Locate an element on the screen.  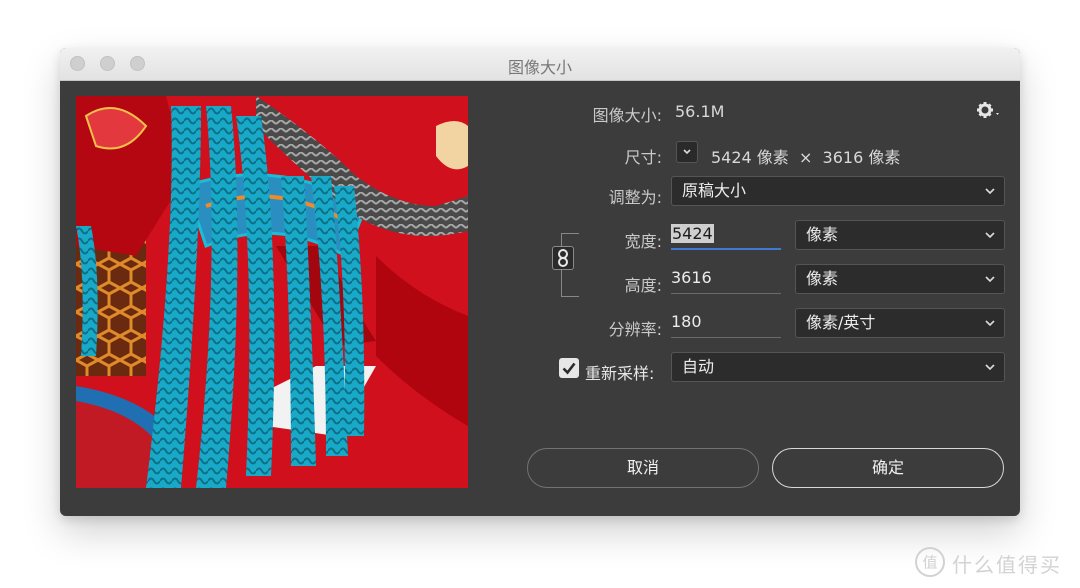
width-value: 5424 is located at coordinates (692, 233).